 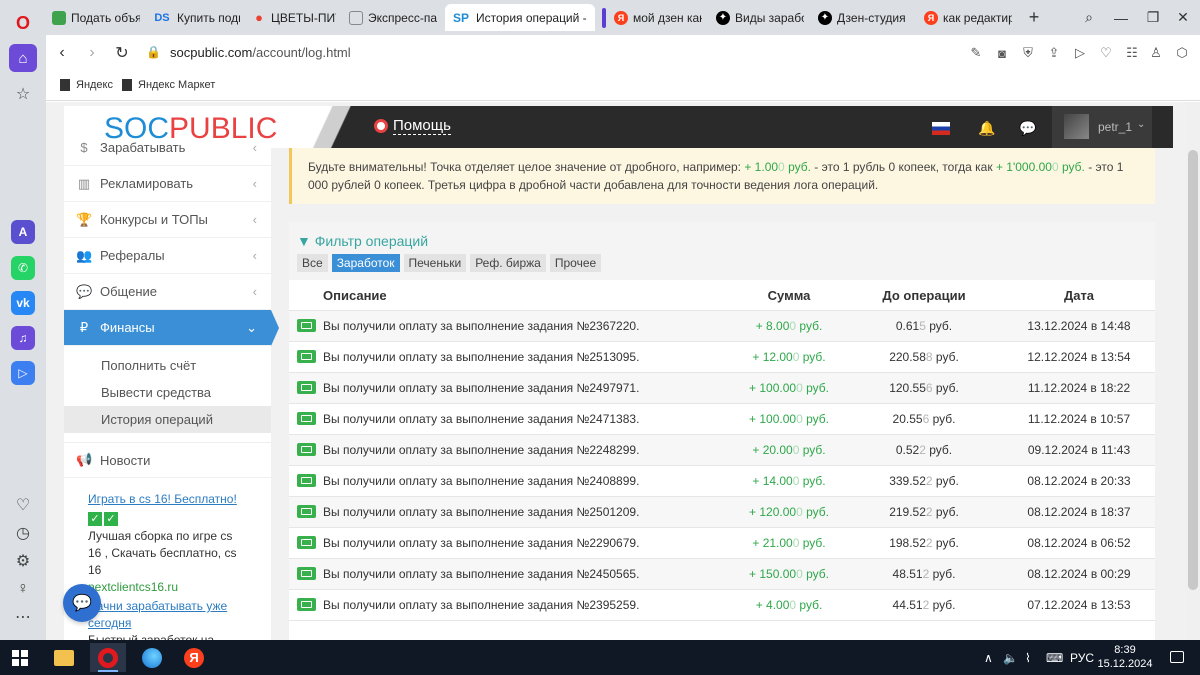 What do you see at coordinates (23, 58) in the screenshot?
I see `home-icon: ⌂` at bounding box center [23, 58].